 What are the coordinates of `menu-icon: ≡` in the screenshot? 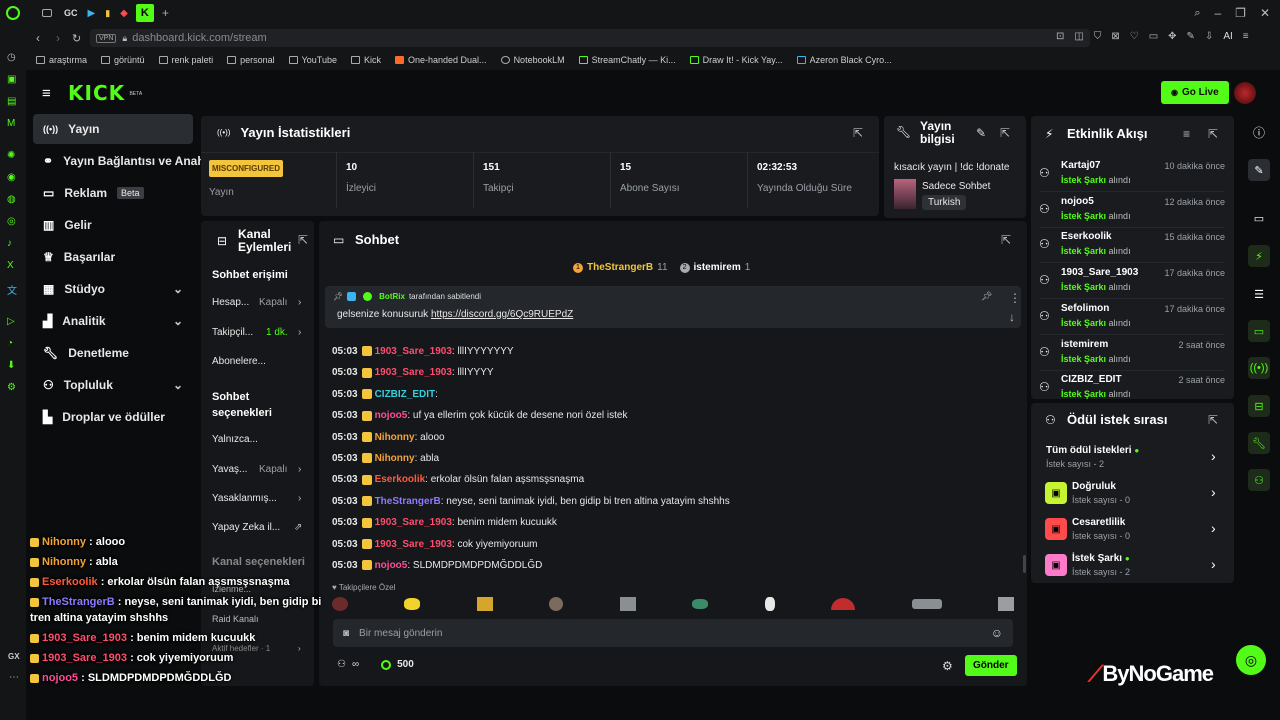 It's located at (1246, 36).